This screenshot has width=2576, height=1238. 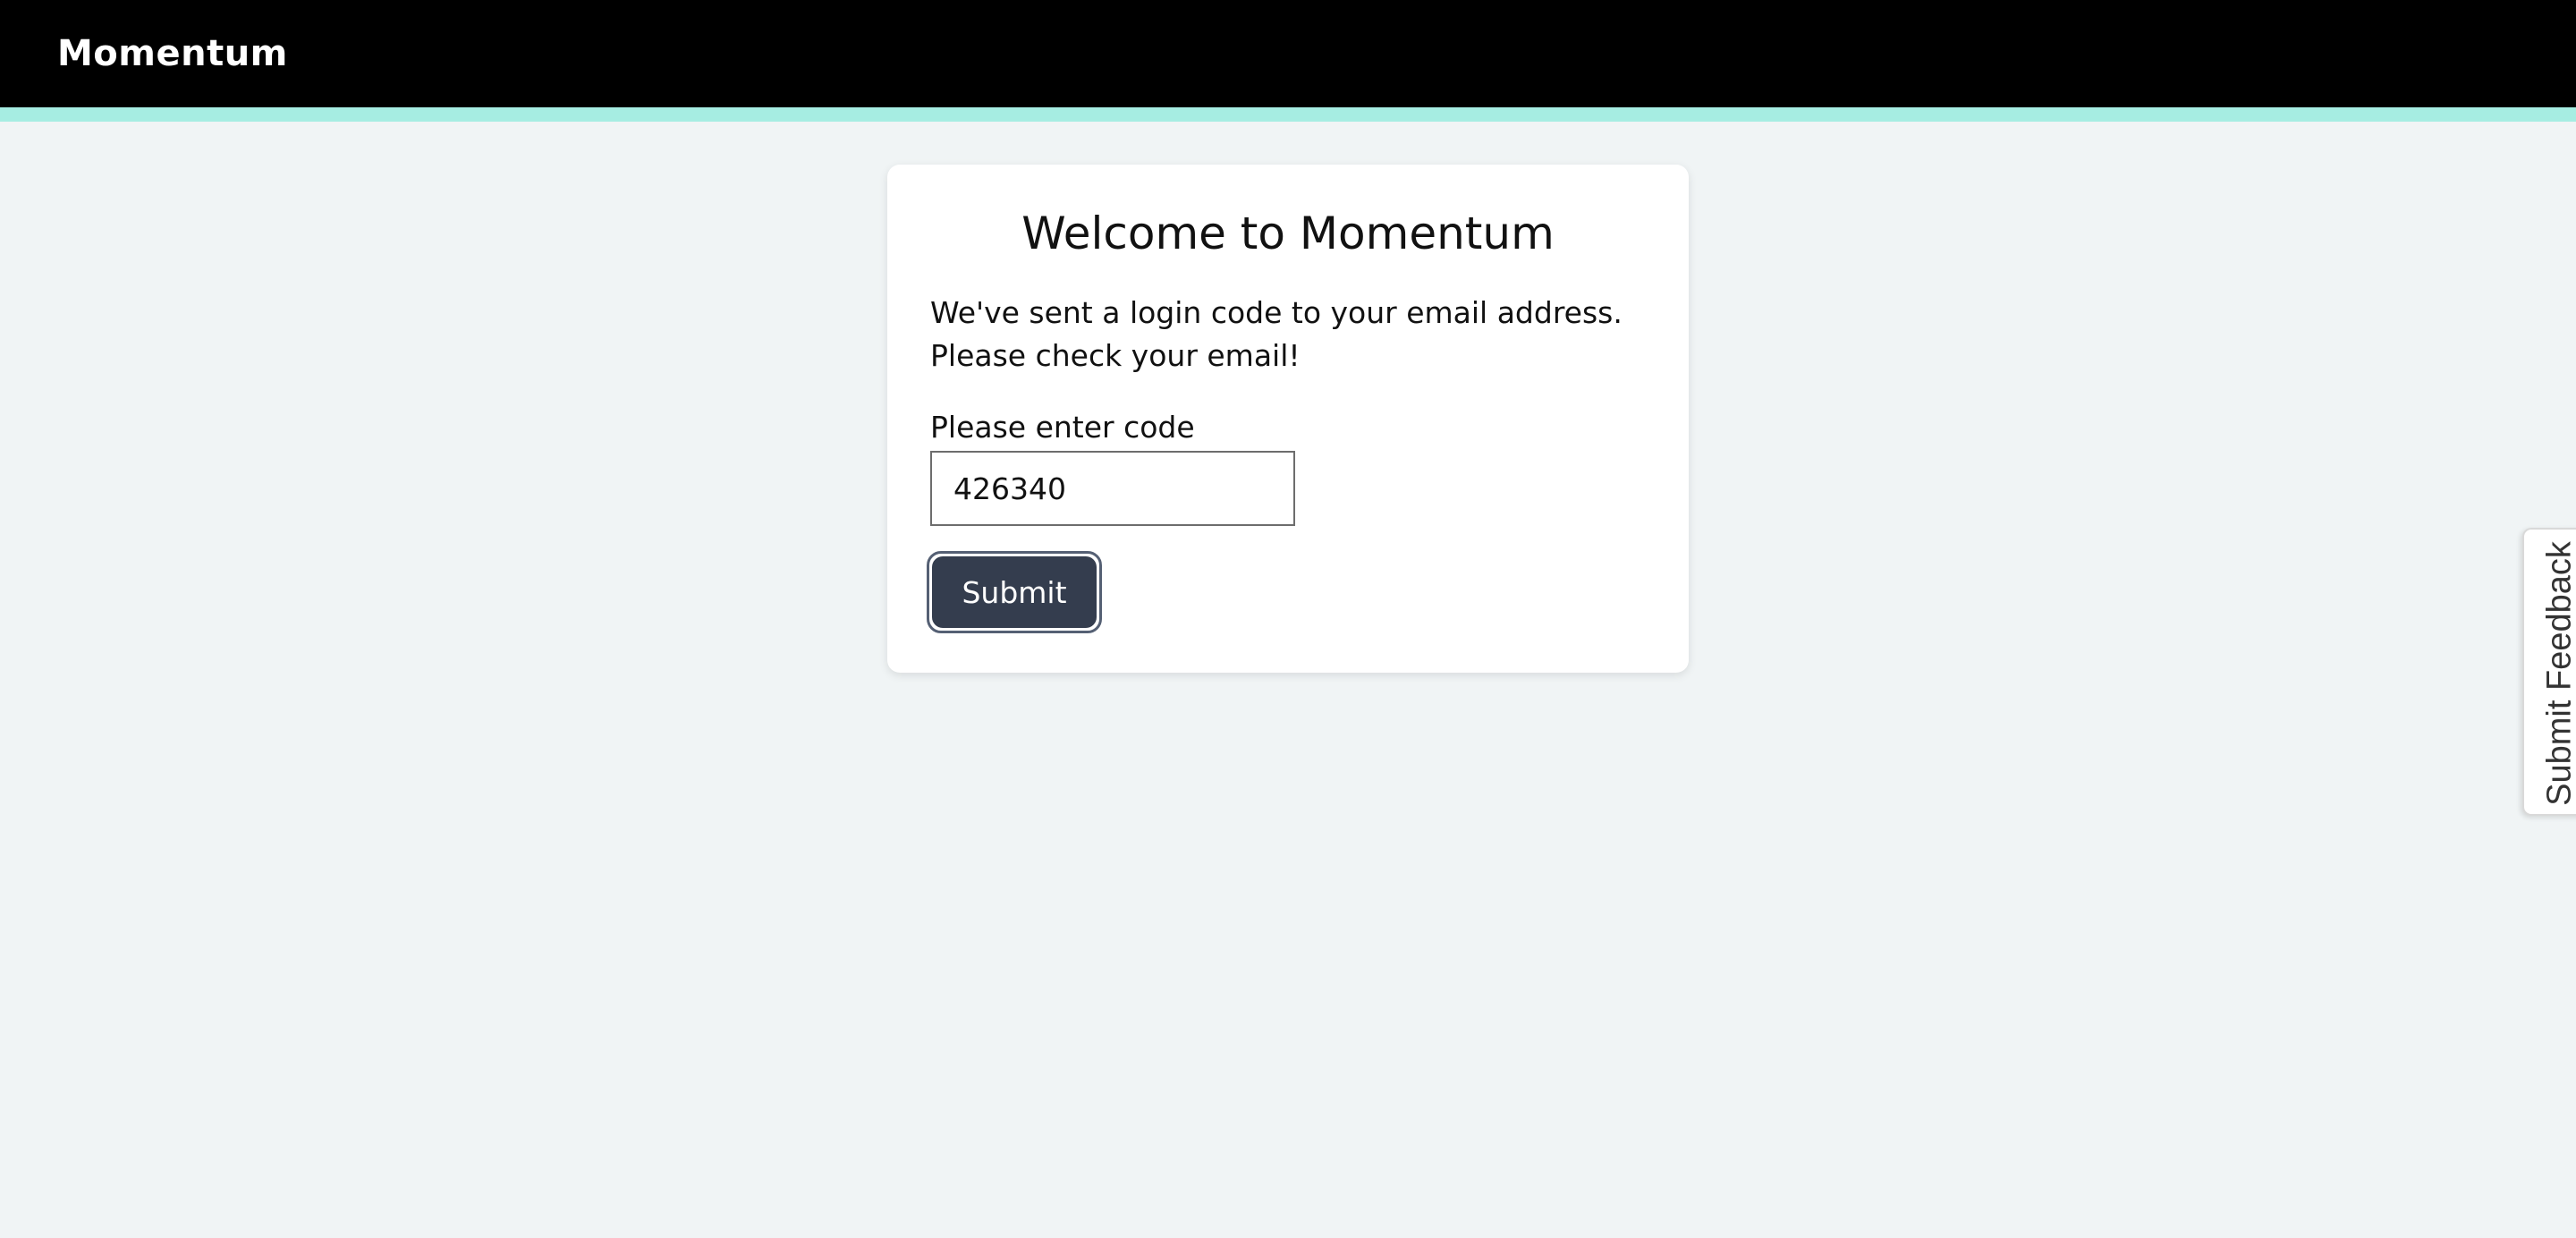 I want to click on code-field-label: Please enter code, so click(x=1062, y=427).